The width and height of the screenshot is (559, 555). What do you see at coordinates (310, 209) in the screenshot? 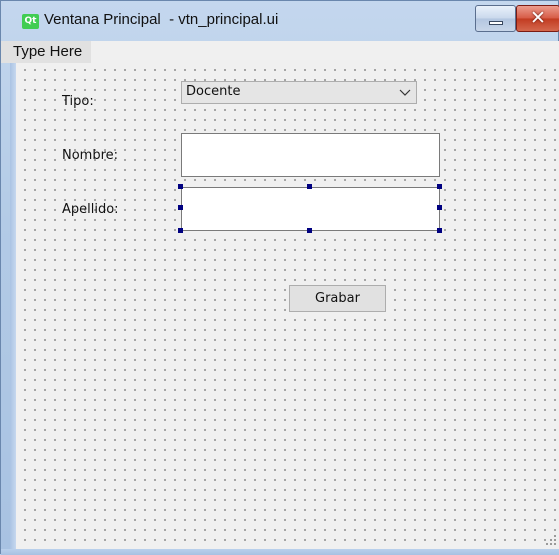
I see `apellido-input` at bounding box center [310, 209].